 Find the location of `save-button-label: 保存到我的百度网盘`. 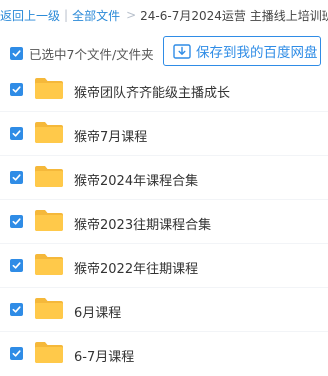

save-button-label: 保存到我的百度网盘 is located at coordinates (257, 53).